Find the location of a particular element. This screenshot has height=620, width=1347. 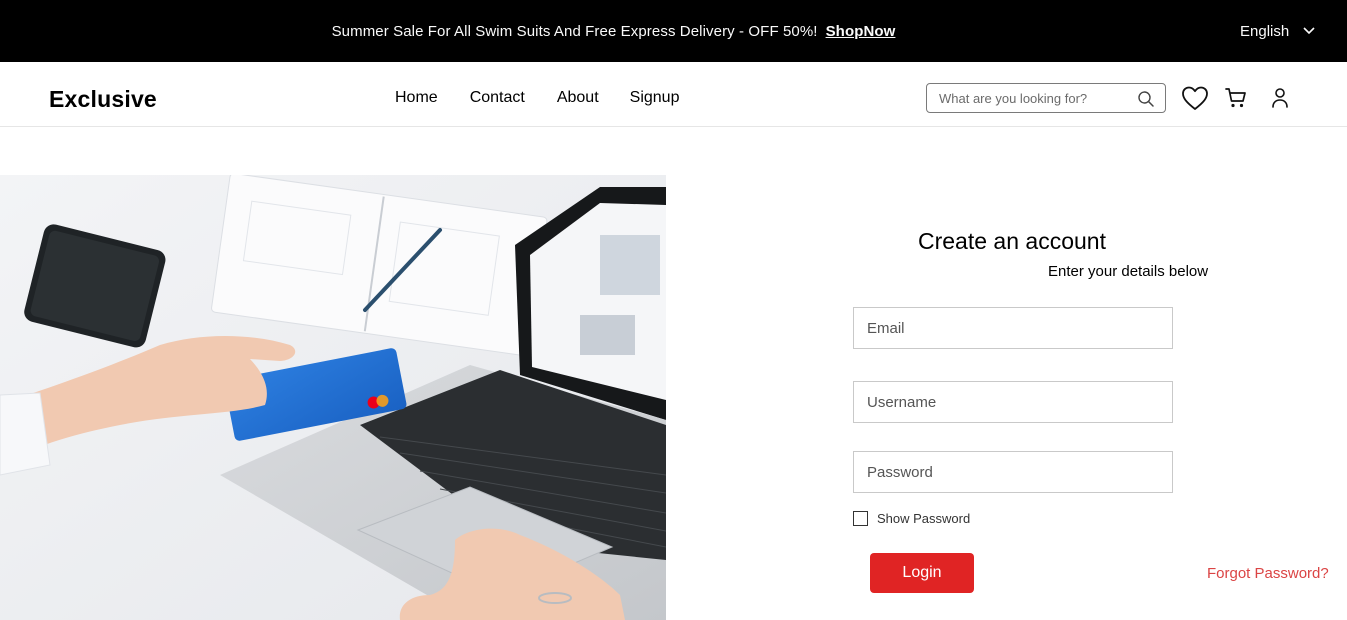

email-field is located at coordinates (1013, 328).